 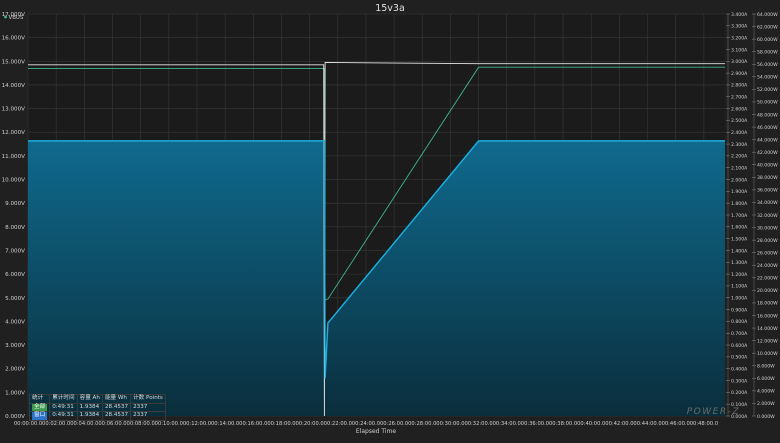 I want to click on mid-tick-label: 2.200A, so click(x=739, y=157).